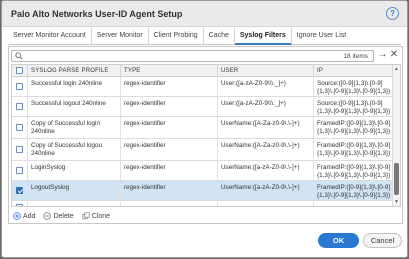  I want to click on cell-profile: Copy of Successful login 240nline, so click(74, 127).